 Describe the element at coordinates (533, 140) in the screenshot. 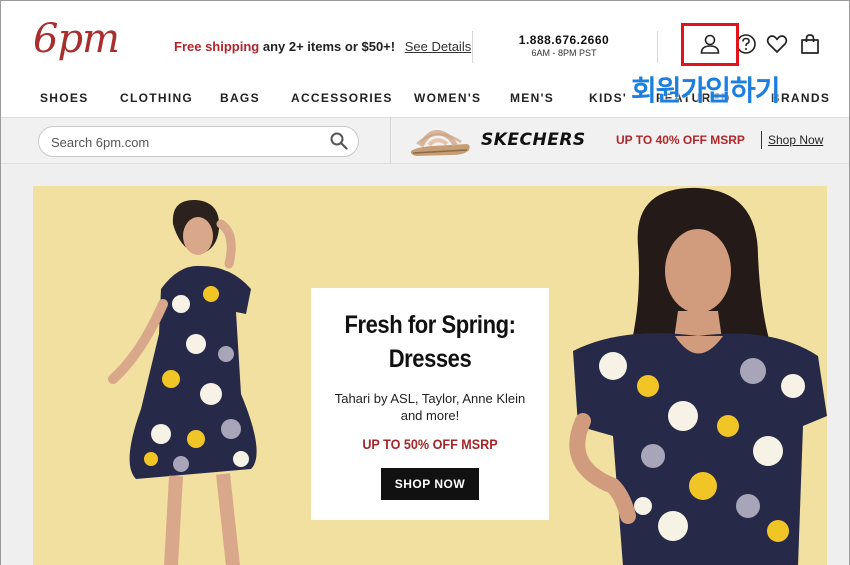

I see `brand-name: SKECHERS` at that location.